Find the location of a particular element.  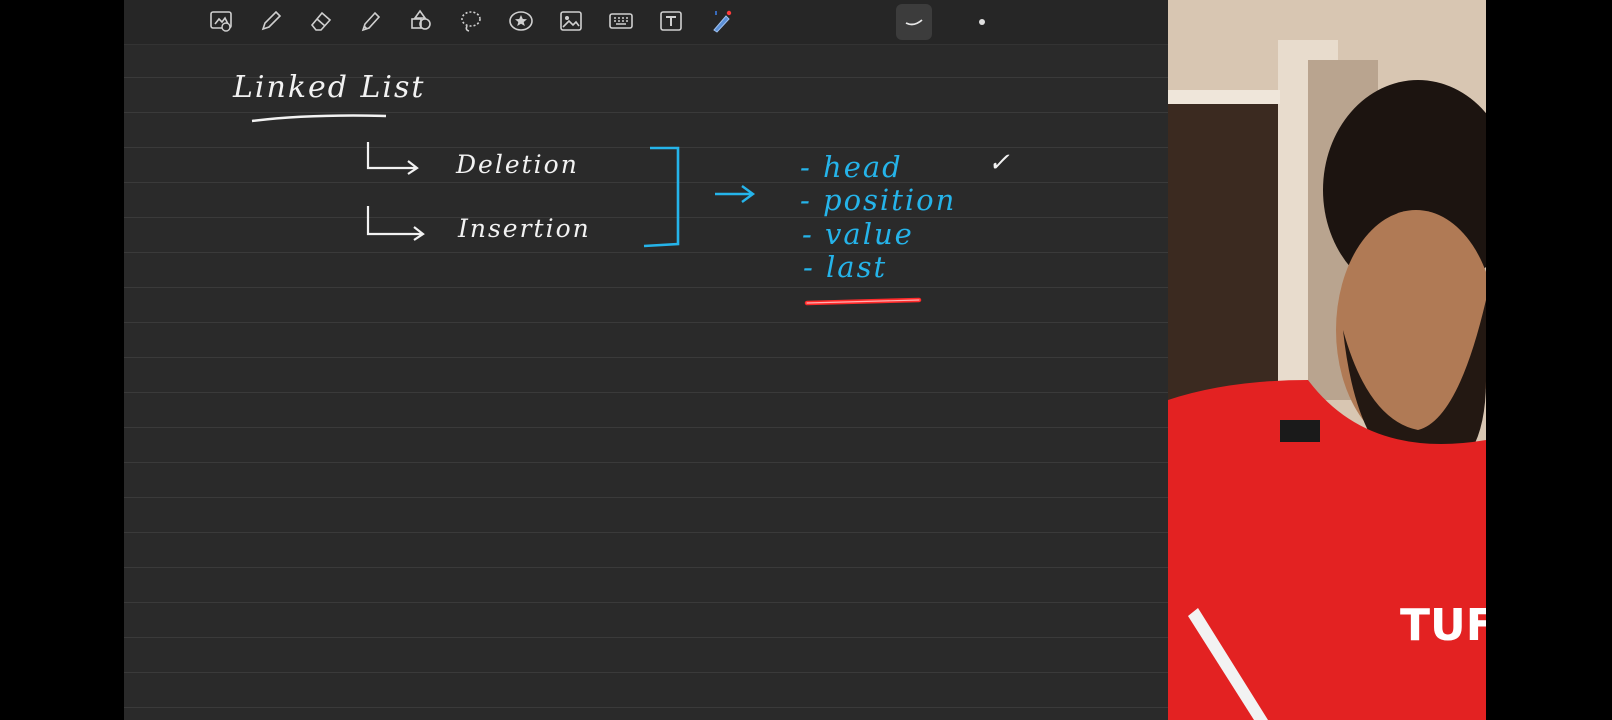

pen-icon is located at coordinates (271, 21).